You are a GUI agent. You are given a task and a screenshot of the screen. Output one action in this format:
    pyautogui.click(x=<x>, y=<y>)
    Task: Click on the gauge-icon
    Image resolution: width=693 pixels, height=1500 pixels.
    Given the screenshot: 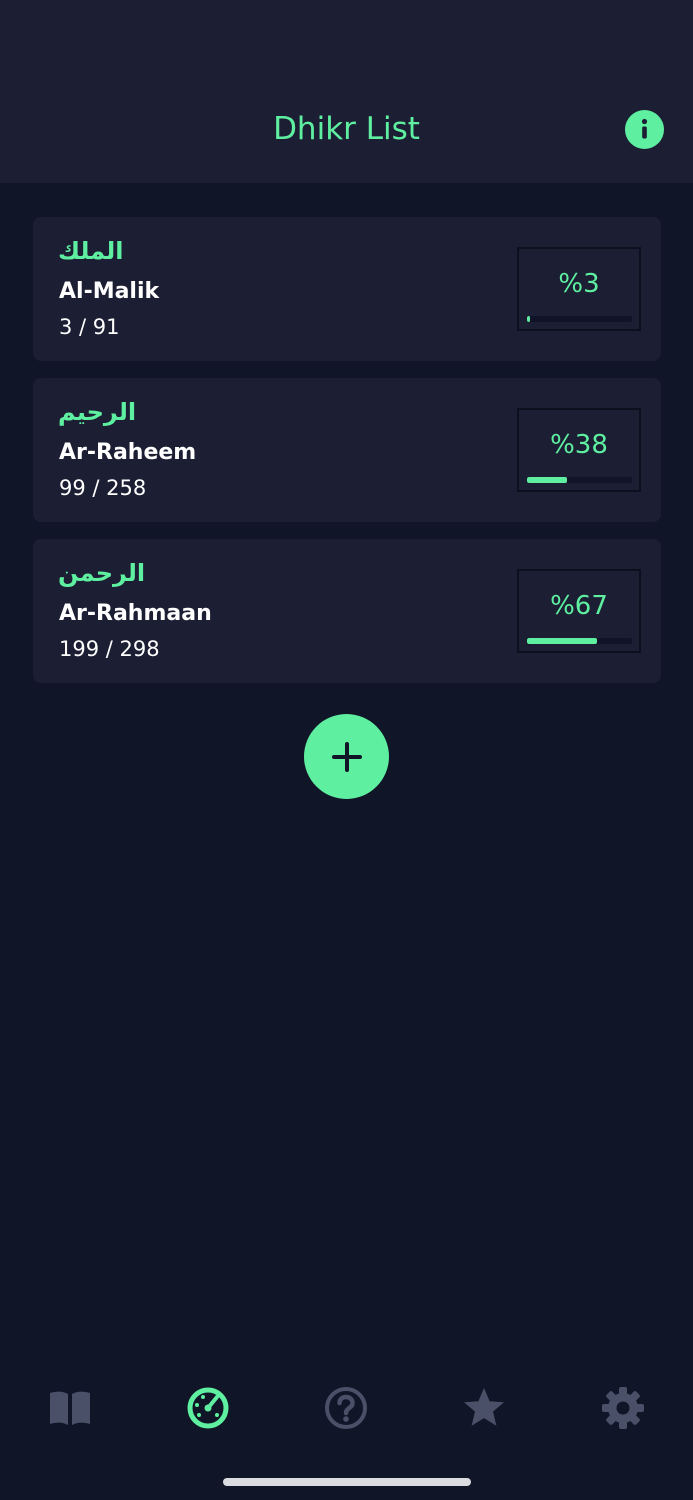 What is the action you would take?
    pyautogui.click(x=208, y=1408)
    